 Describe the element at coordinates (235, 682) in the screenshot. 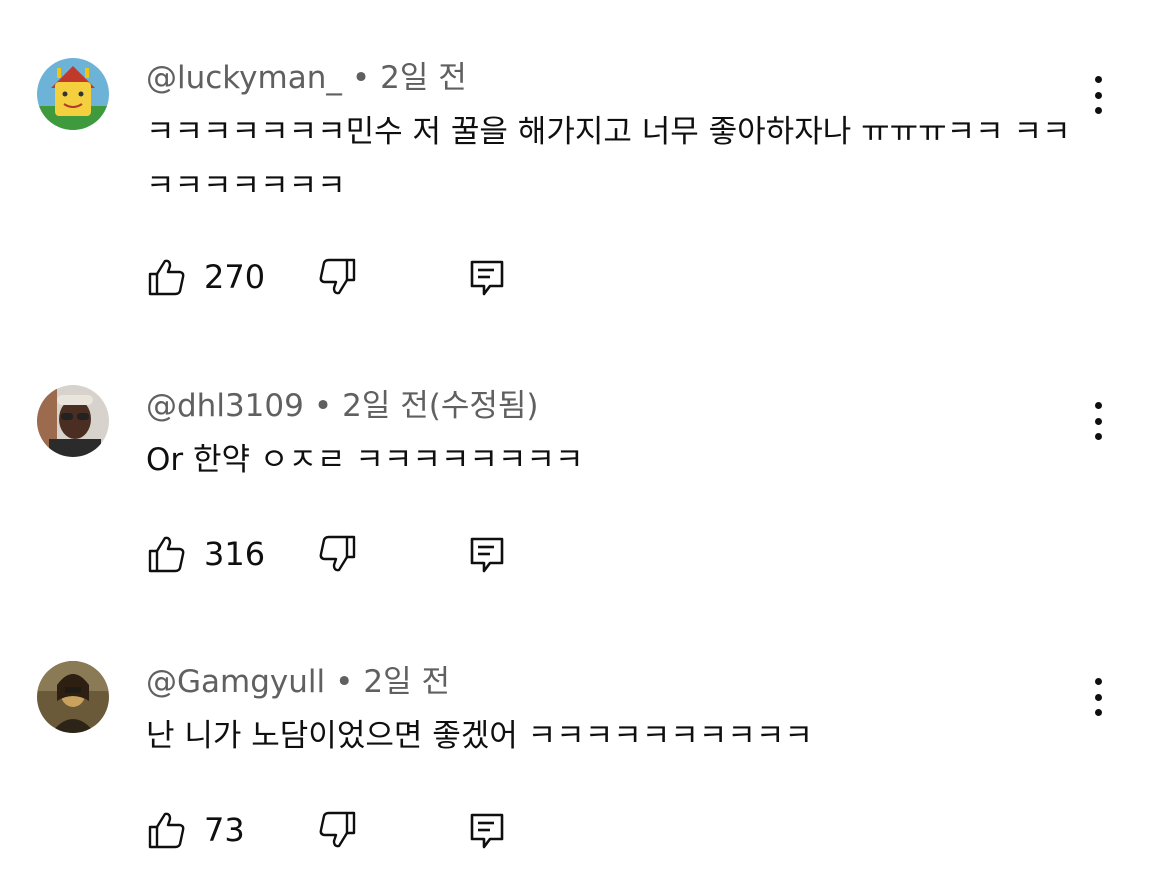

I see `comment-author: @Gamgyull` at that location.